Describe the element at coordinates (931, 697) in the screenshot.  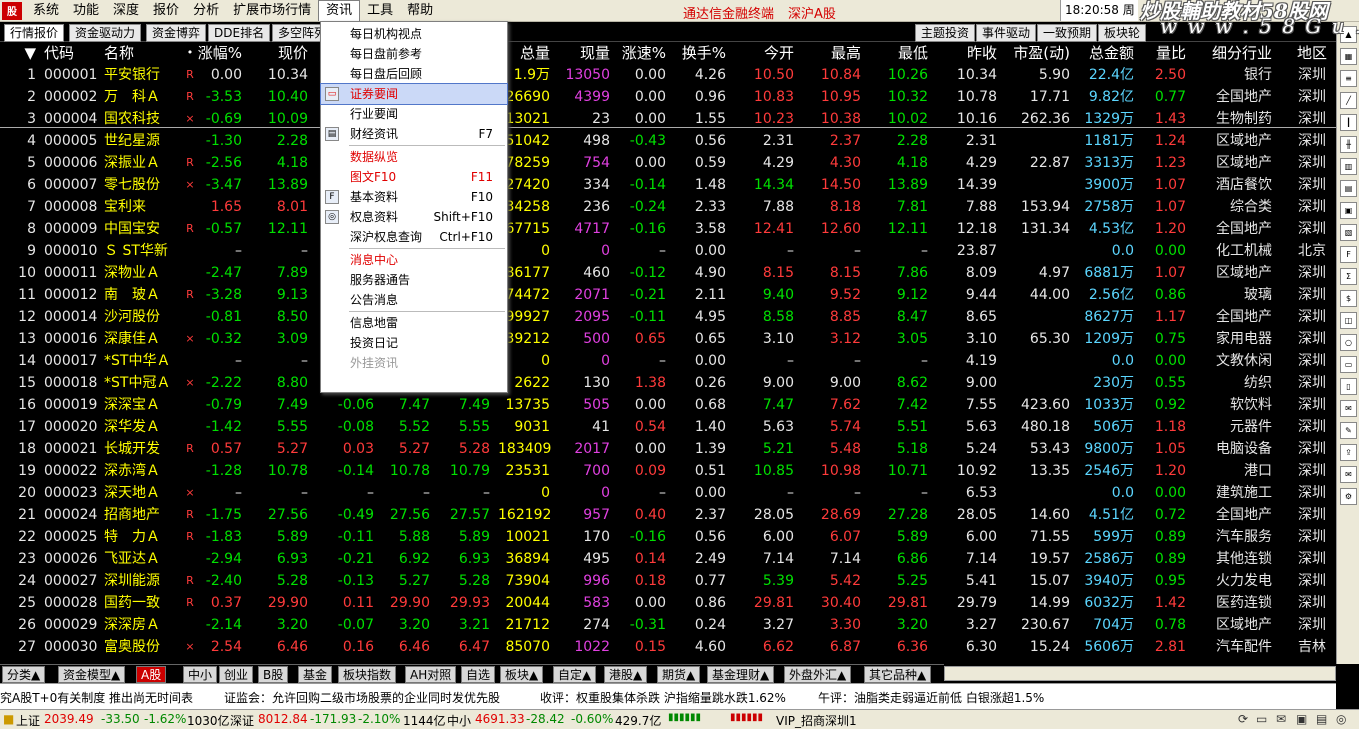
I see `ticker-item-3: 午评：油脂类走弱逼近前低 白银涨超1.5%` at that location.